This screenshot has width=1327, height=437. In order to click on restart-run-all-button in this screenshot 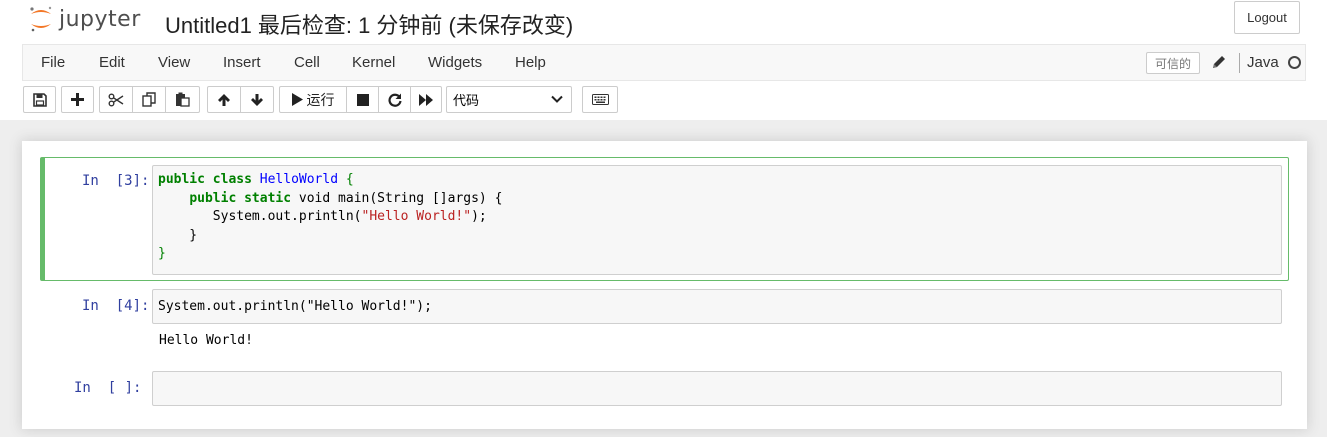, I will do `click(426, 99)`.